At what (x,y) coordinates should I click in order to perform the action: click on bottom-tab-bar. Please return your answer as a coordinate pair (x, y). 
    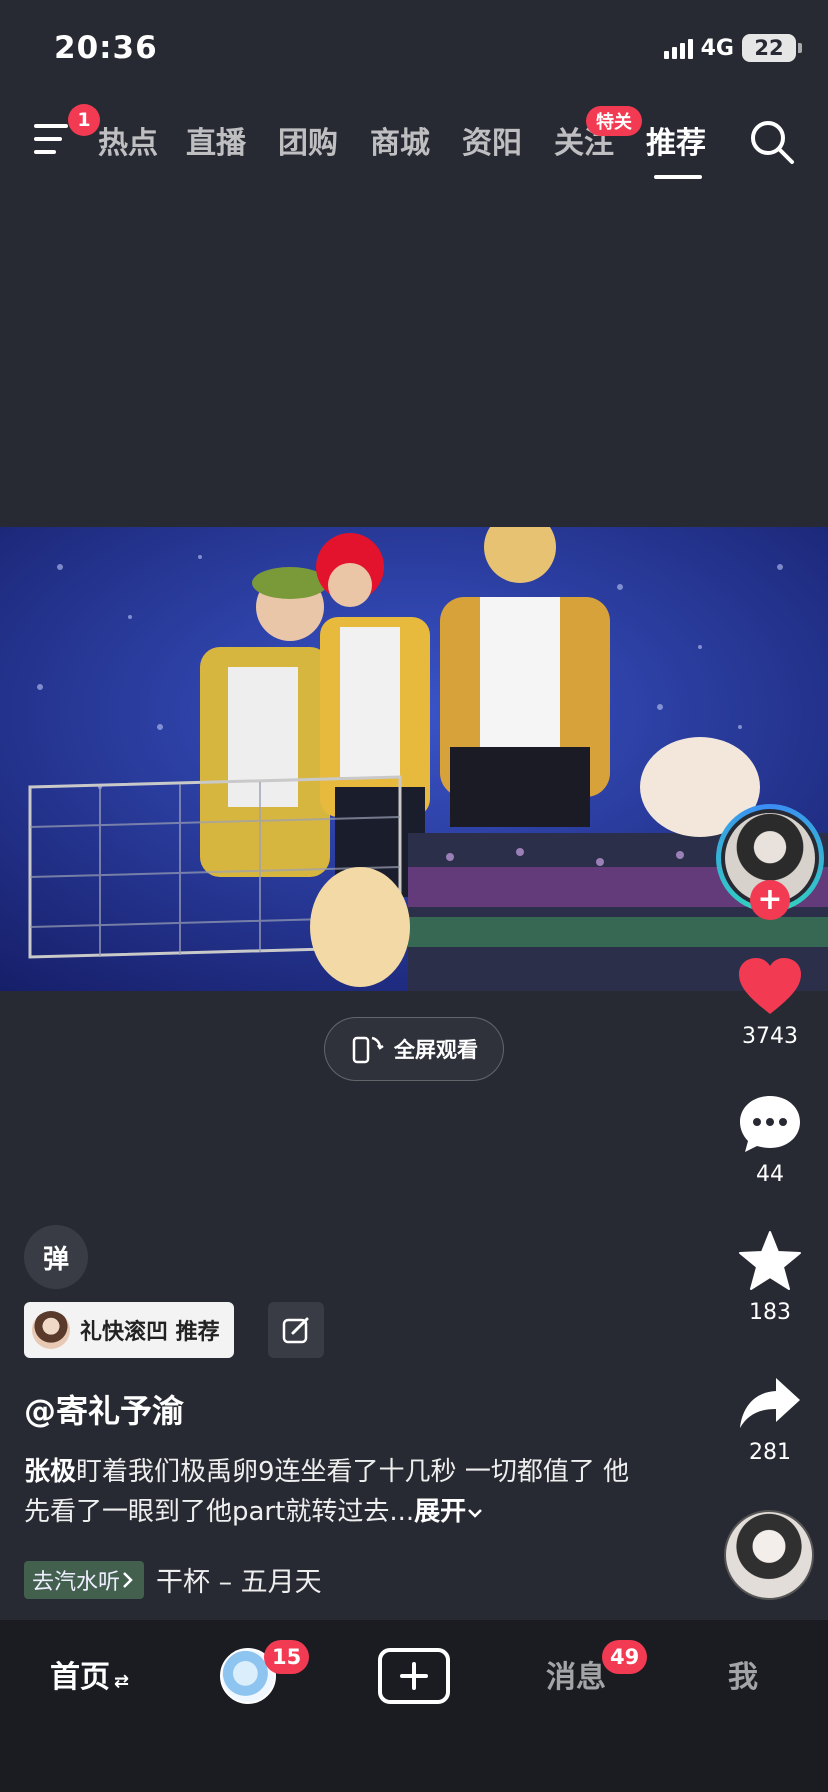
    Looking at the image, I should click on (414, 1706).